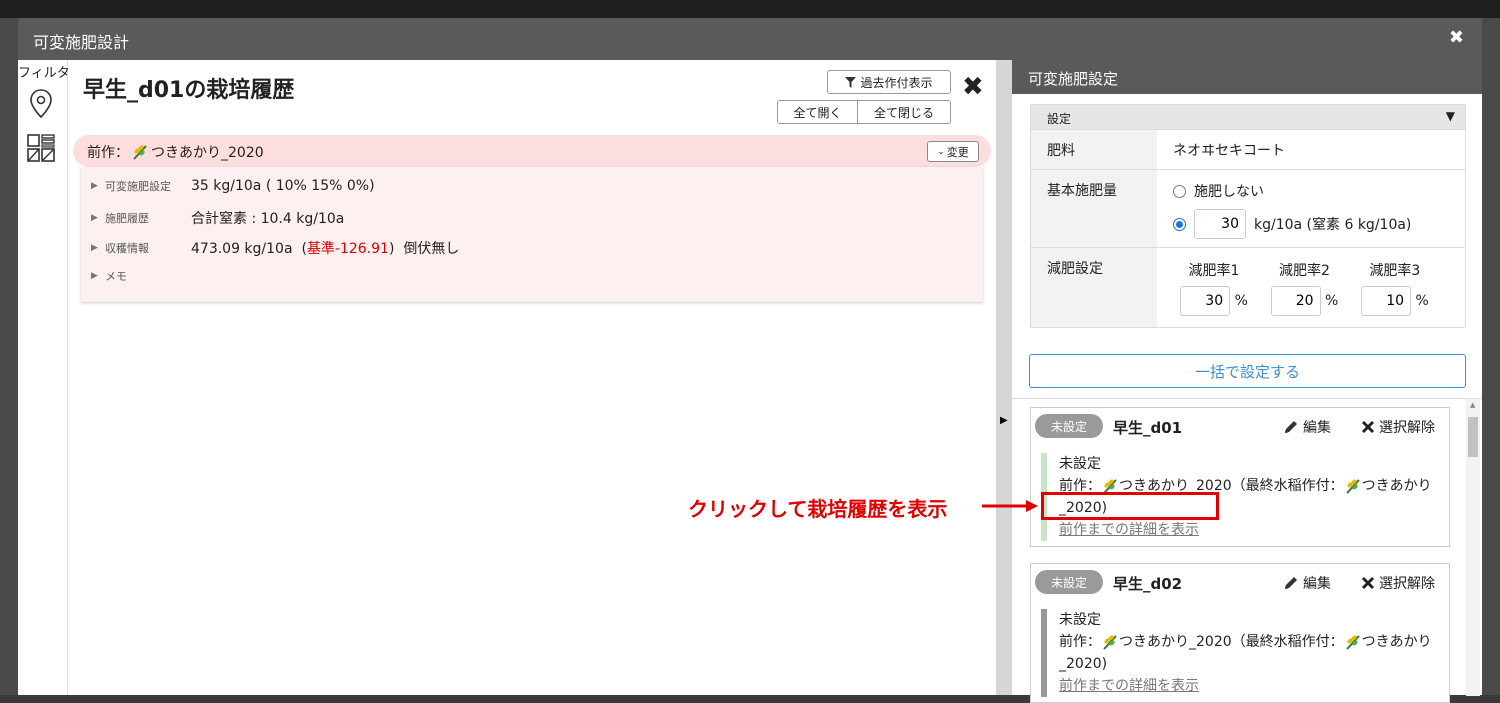 This screenshot has height=703, width=1500. I want to click on detail-row-memo: ▶ メモ, so click(141, 276).